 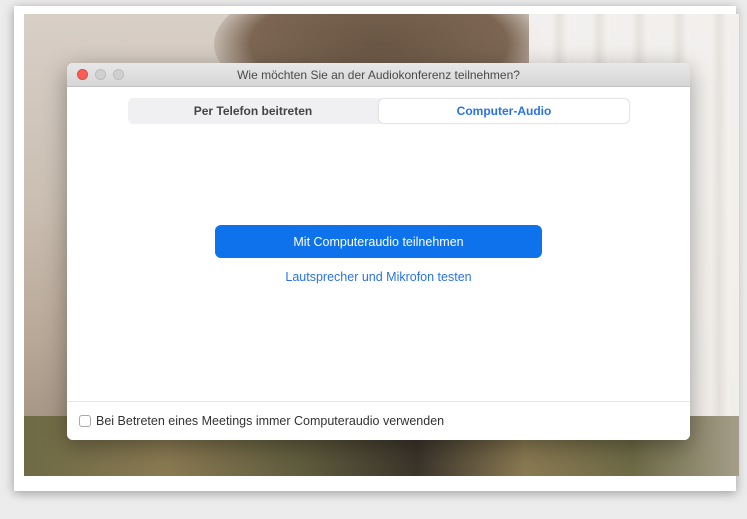 I want to click on tab-computer-audio: Computer-Audio, so click(x=504, y=111).